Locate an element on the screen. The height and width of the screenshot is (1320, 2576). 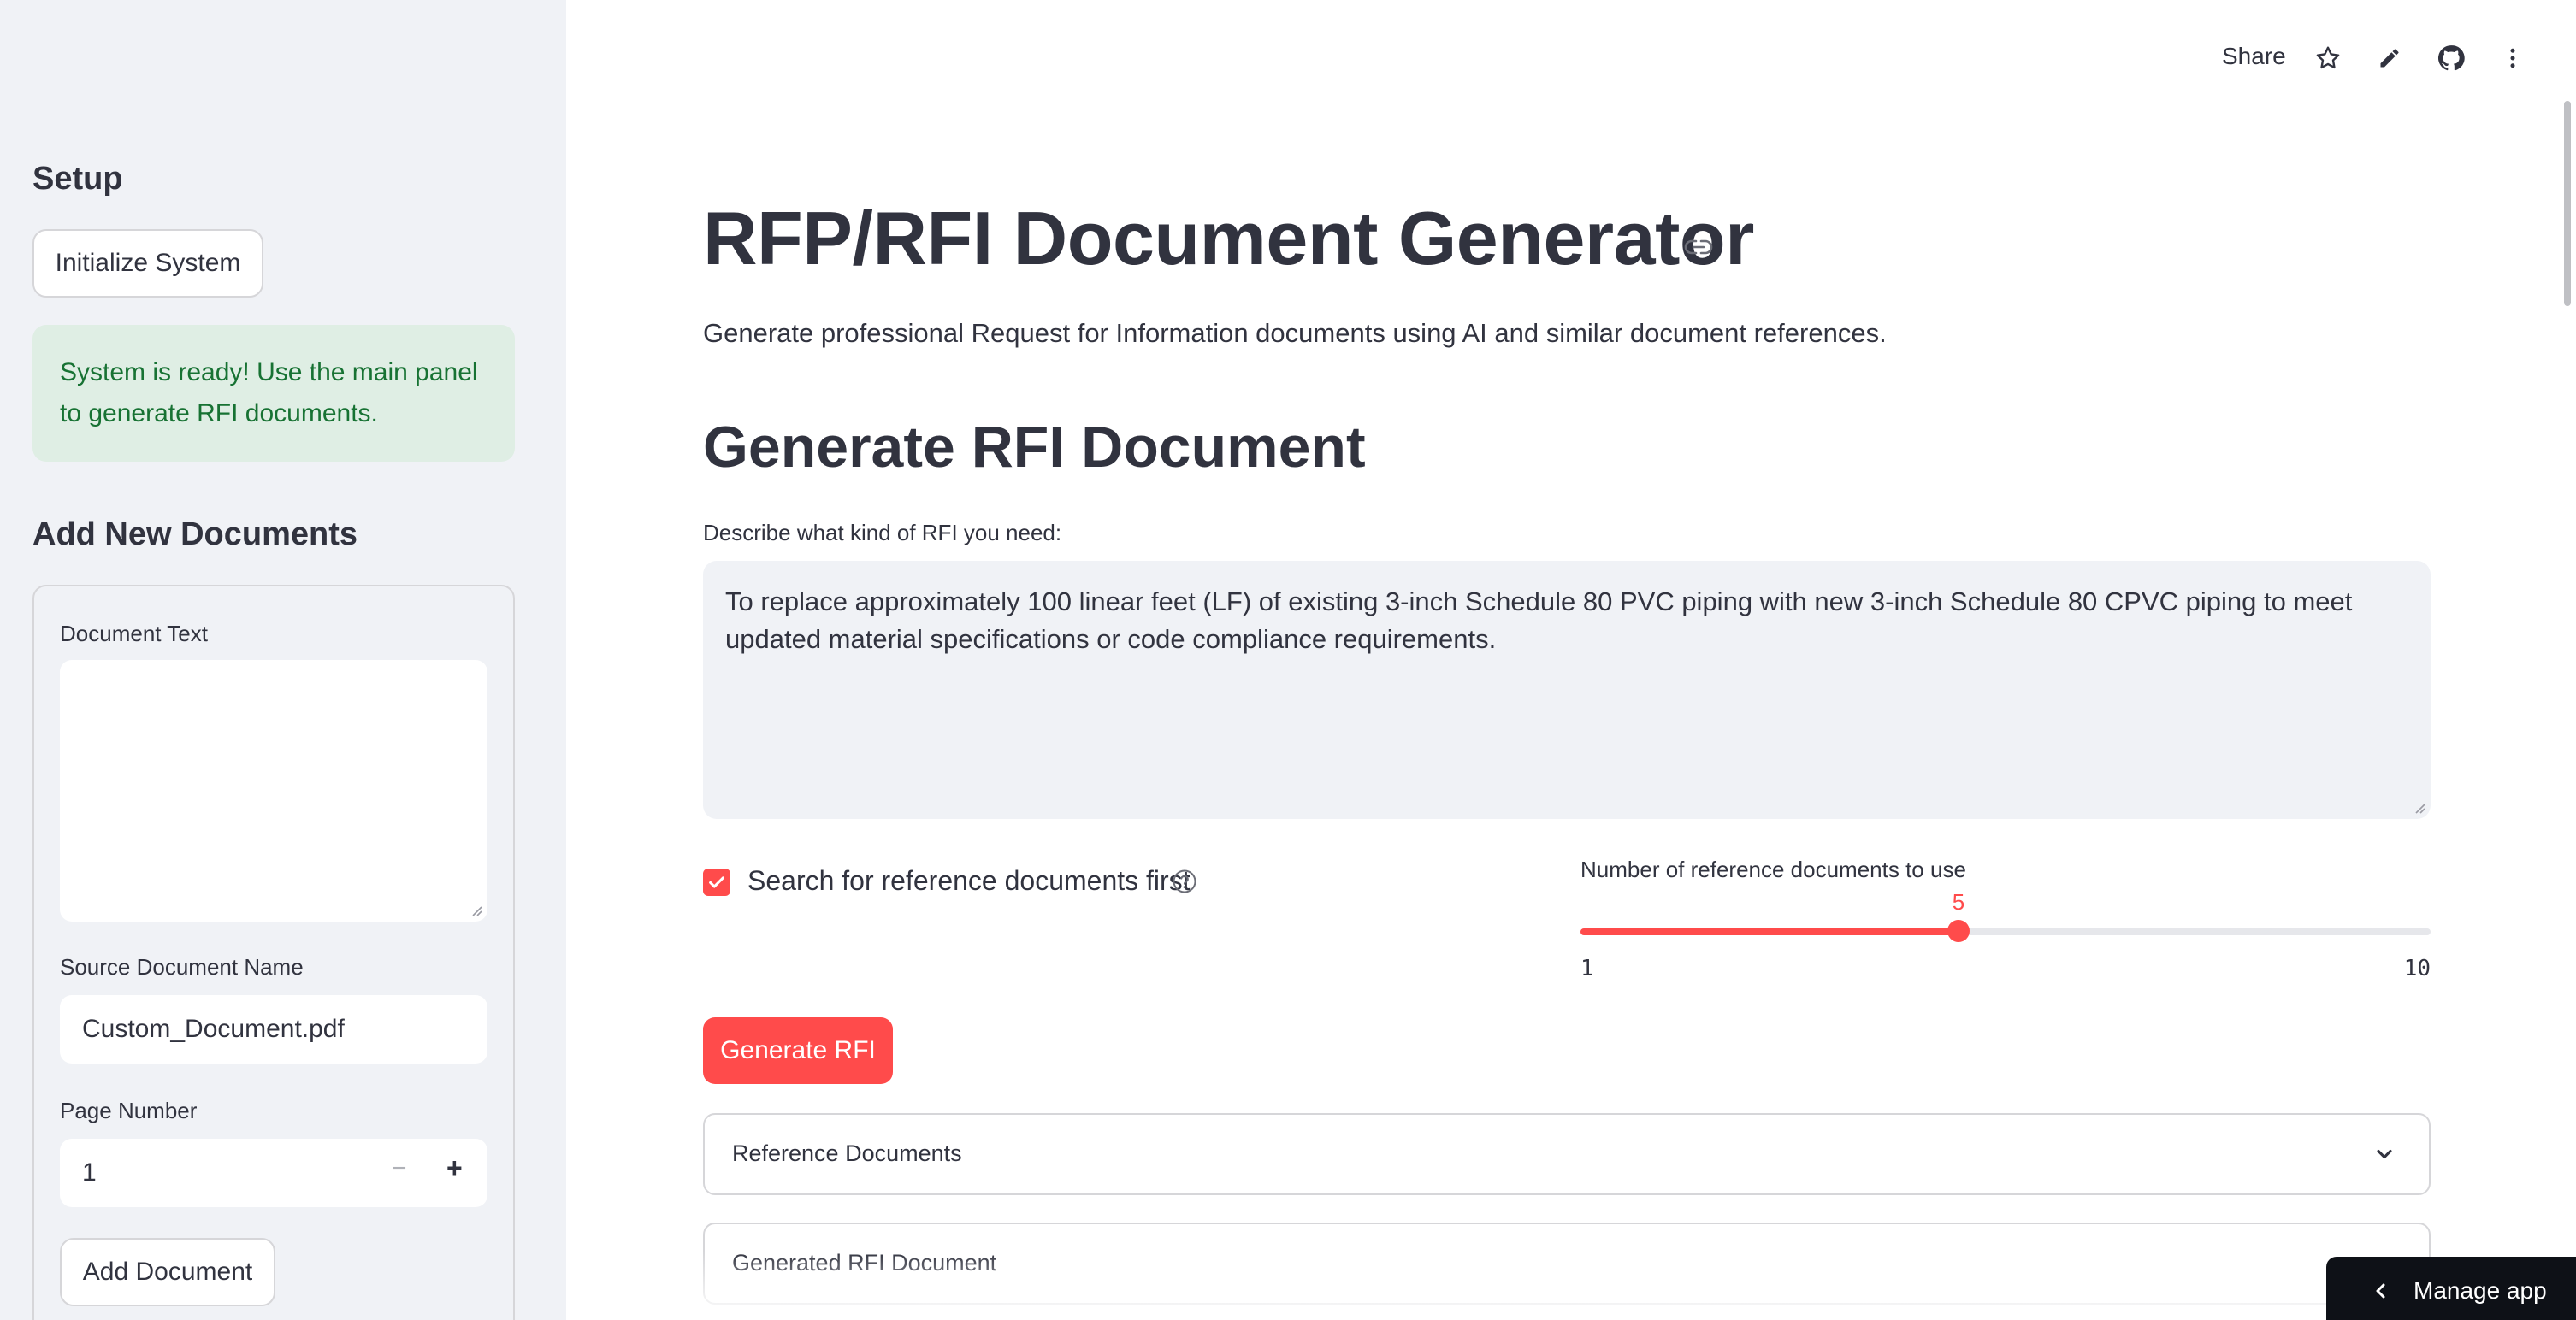
manage-app-button: Manage app is located at coordinates (2451, 1289).